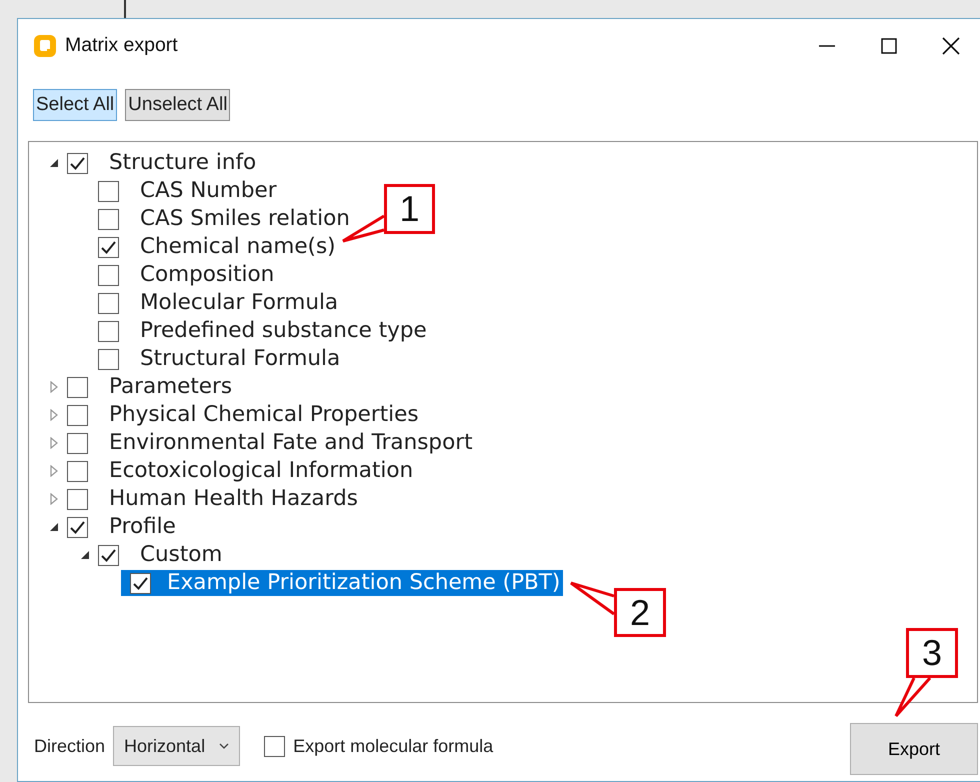  I want to click on close-icon, so click(951, 45).